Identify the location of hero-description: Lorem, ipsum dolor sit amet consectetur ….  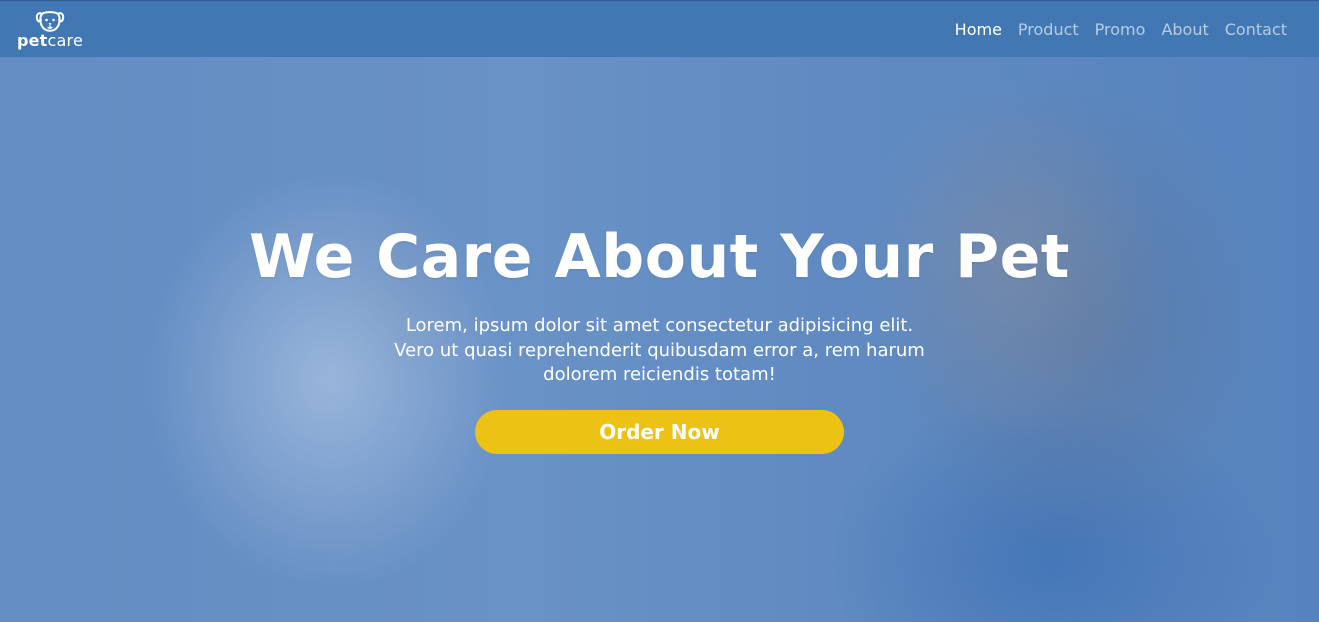
(659, 350).